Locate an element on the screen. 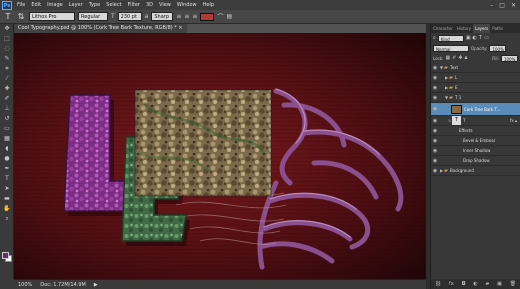  tab-paths: Paths is located at coordinates (497, 28).